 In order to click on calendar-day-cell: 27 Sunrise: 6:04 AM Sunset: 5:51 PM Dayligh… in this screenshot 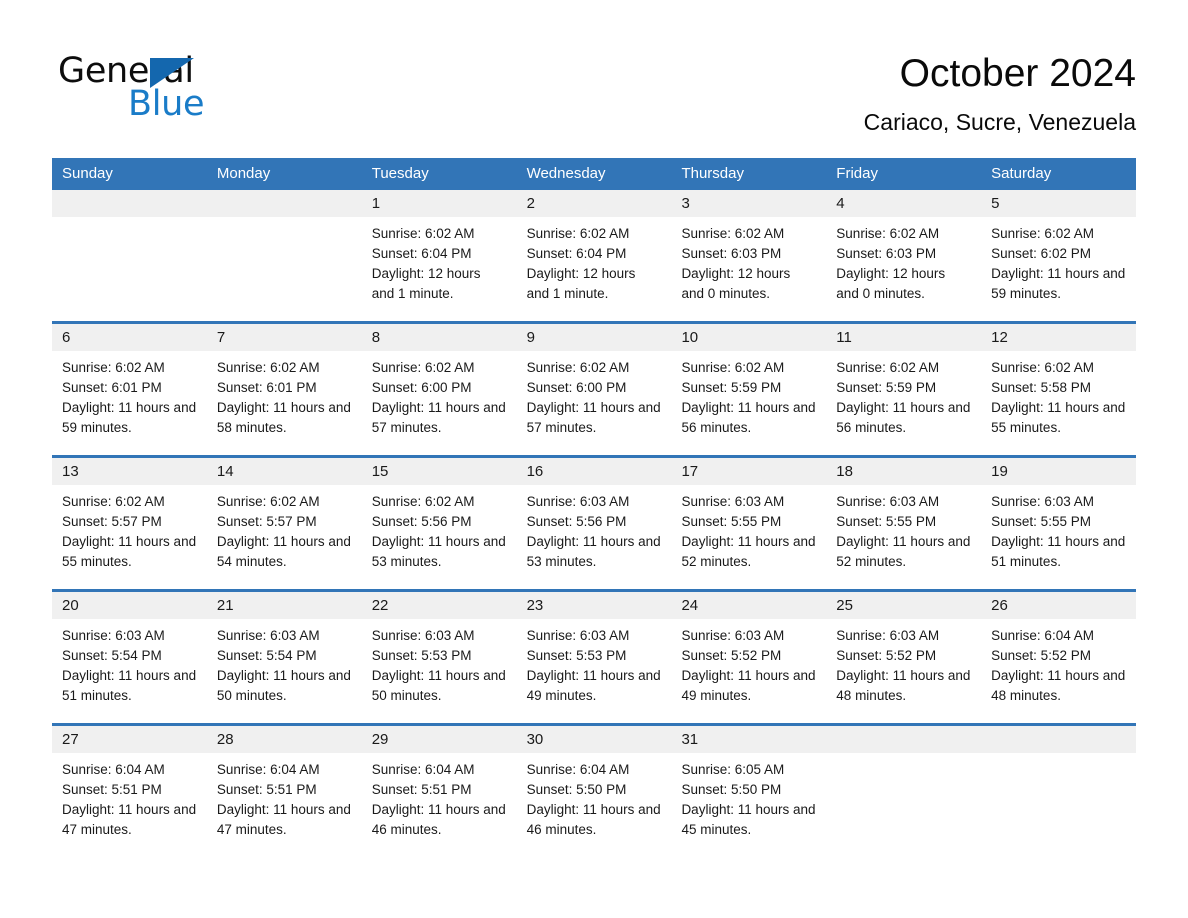, I will do `click(129, 791)`.